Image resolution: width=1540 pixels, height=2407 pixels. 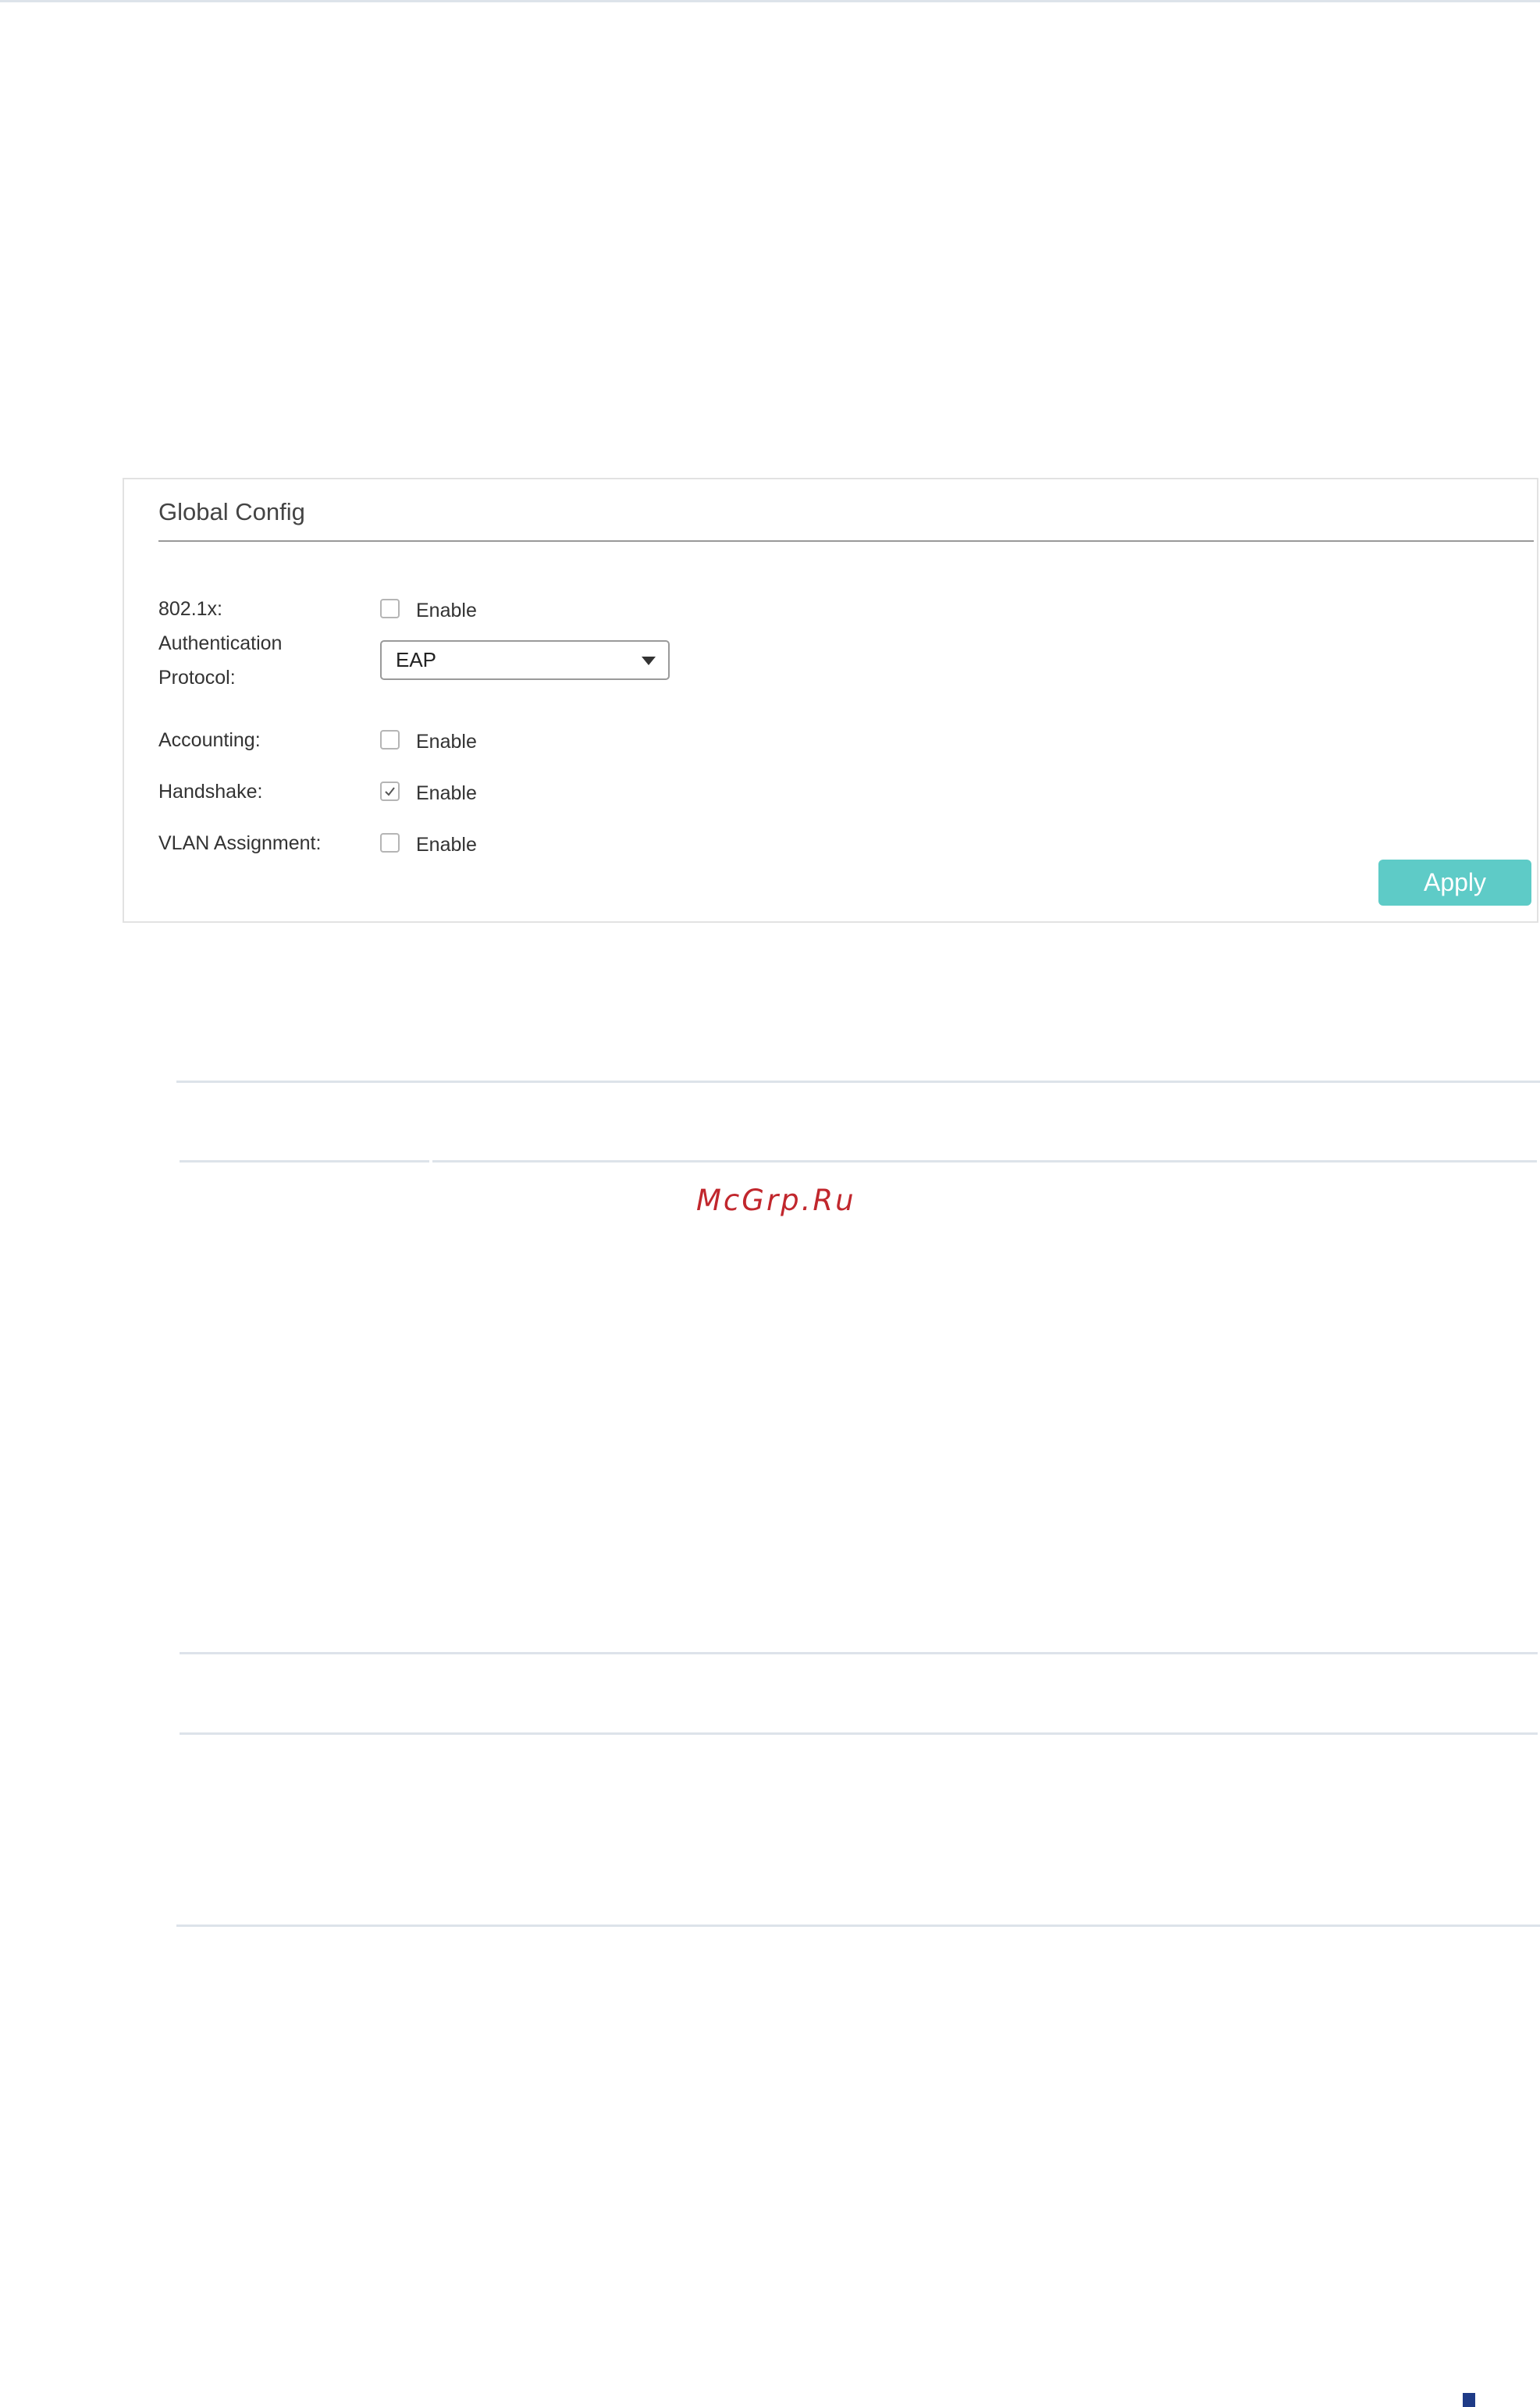 What do you see at coordinates (390, 608) in the screenshot?
I see `dot1x-checkbox` at bounding box center [390, 608].